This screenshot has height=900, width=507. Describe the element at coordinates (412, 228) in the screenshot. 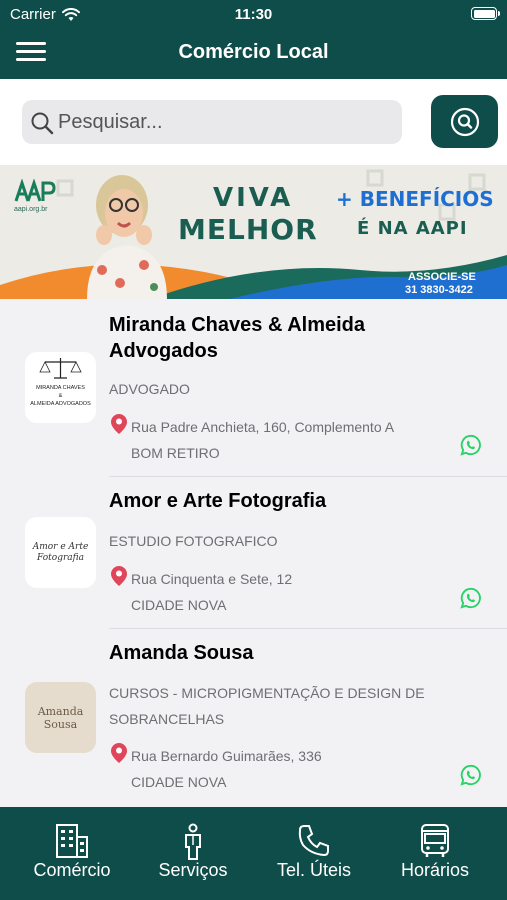

I see `banner-tagline: É NA AAPI` at that location.